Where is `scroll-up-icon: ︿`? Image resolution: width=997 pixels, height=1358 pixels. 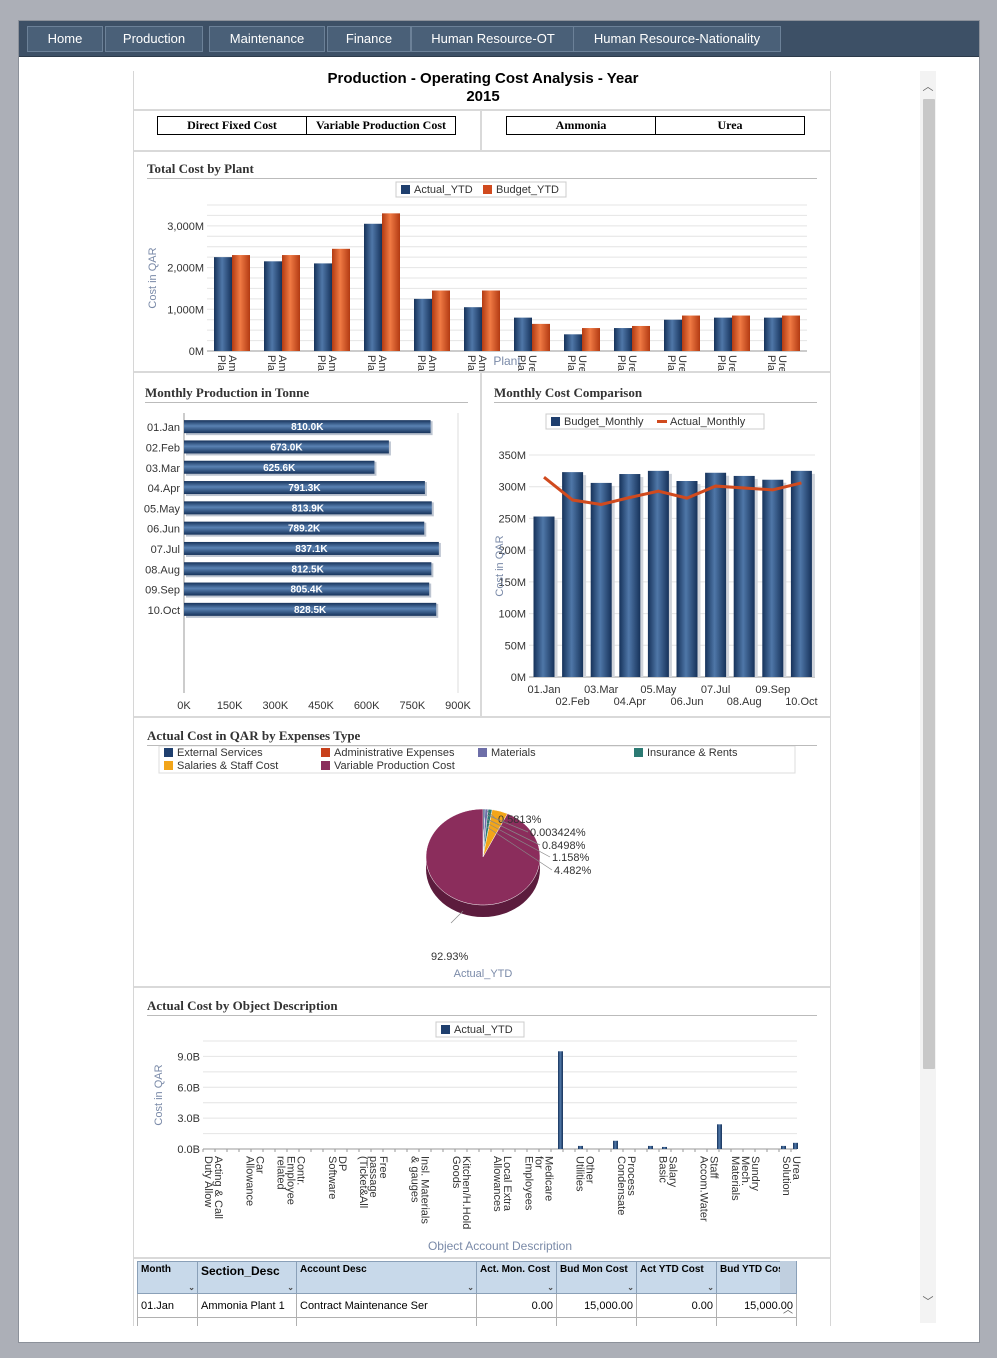 scroll-up-icon: ︿ is located at coordinates (928, 87).